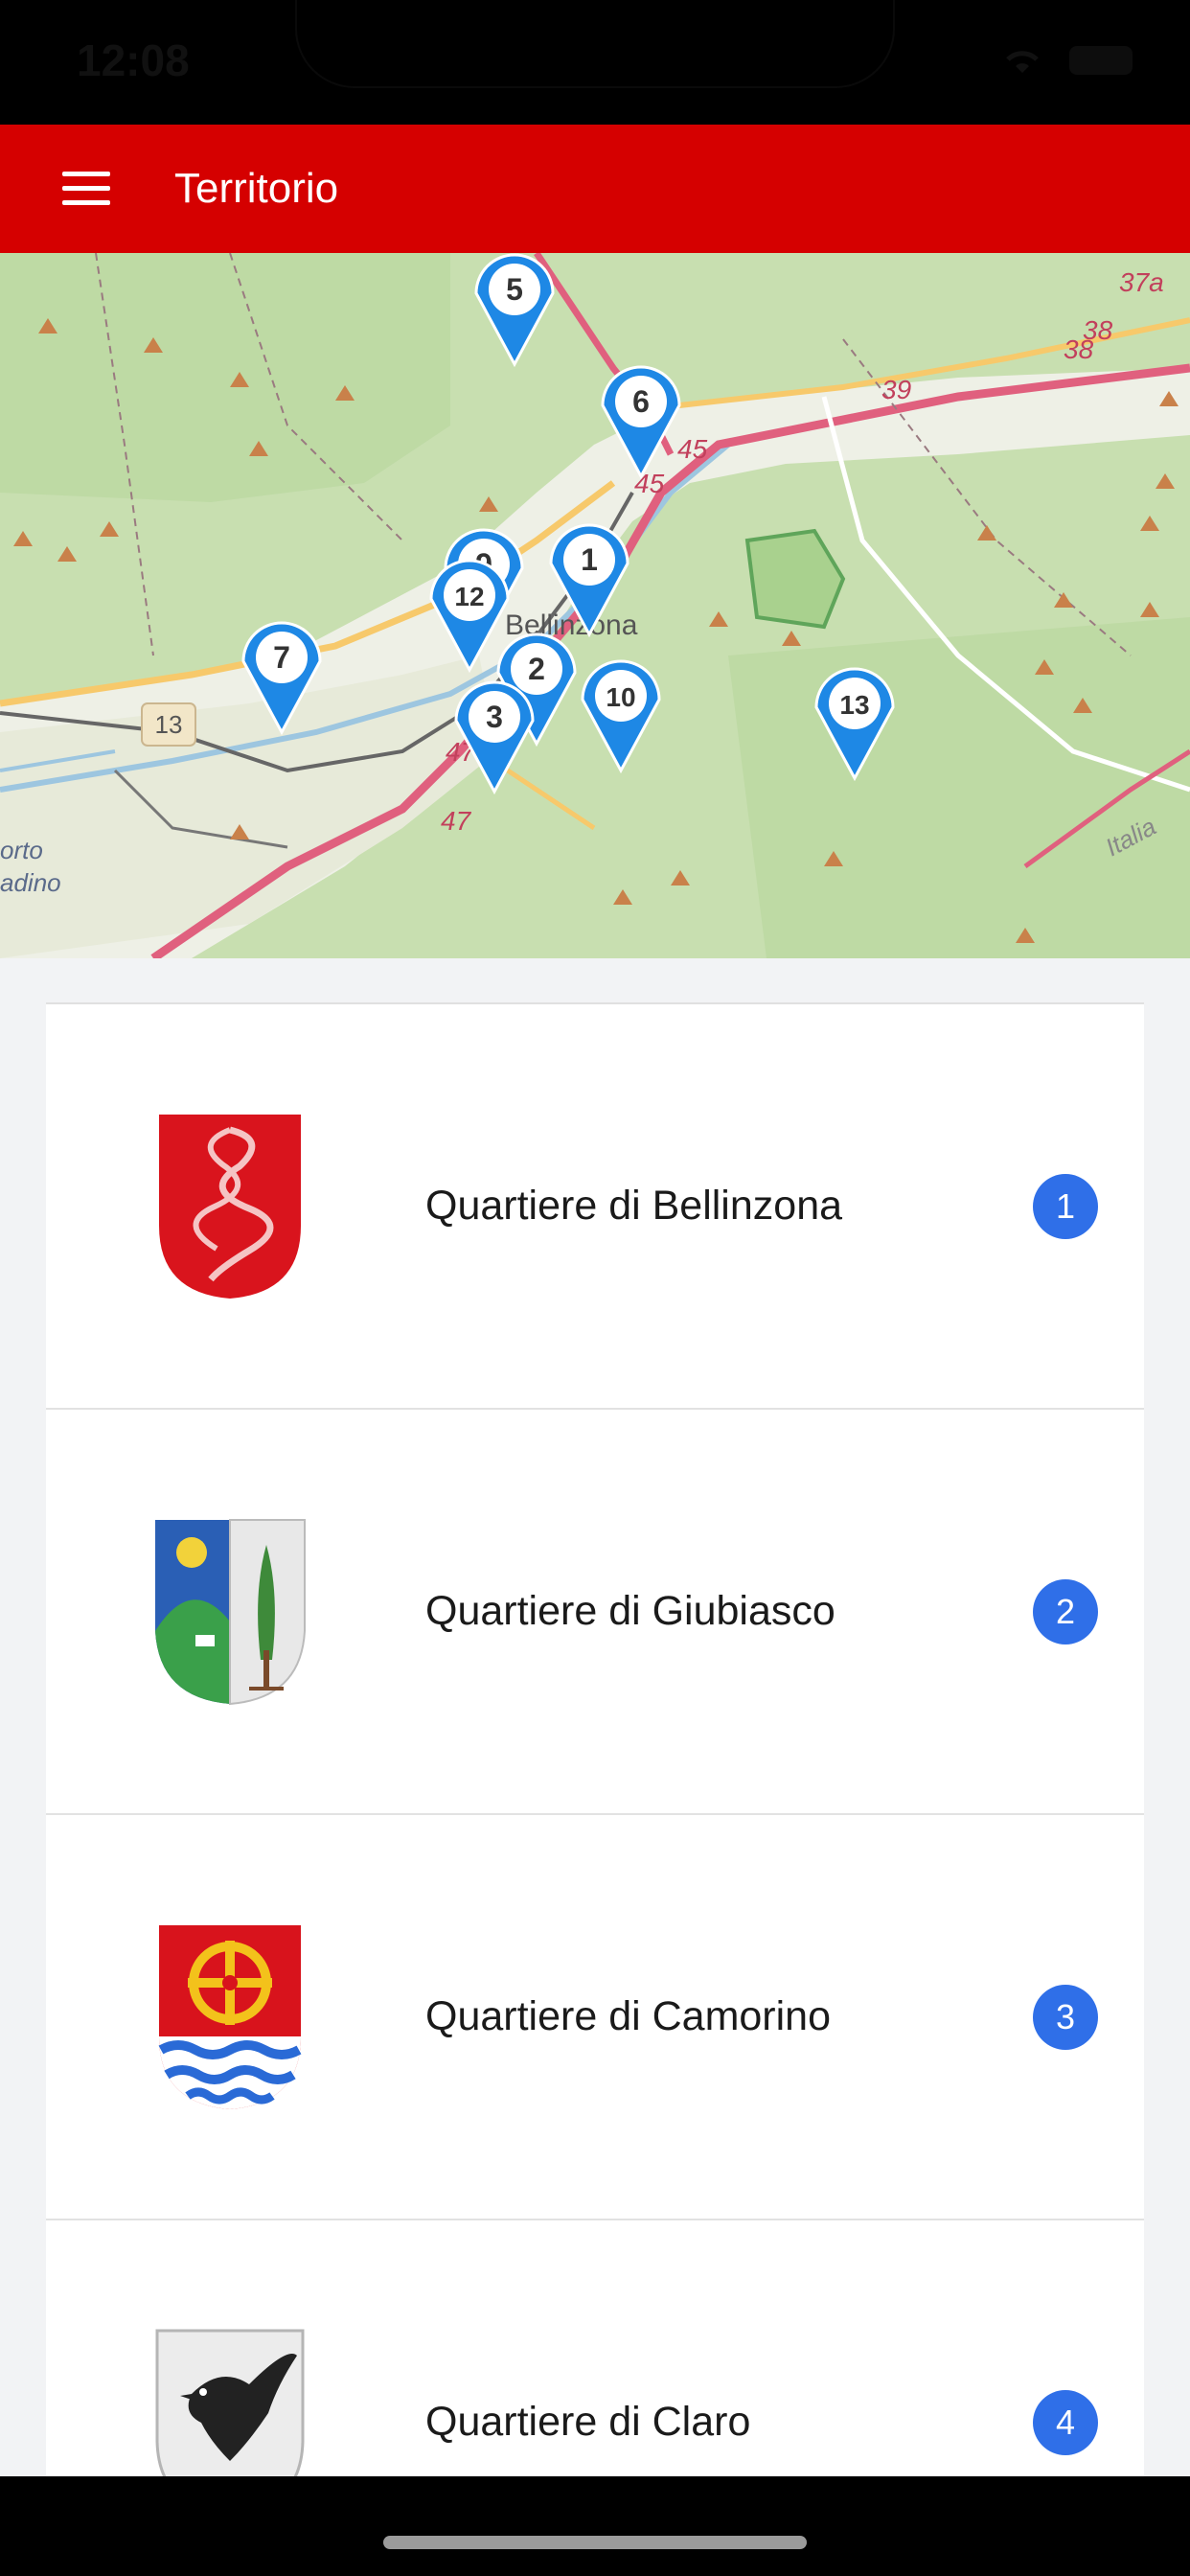 This screenshot has height=2576, width=1190. Describe the element at coordinates (896, 389) in the screenshot. I see `map-label-road-39: 39` at that location.